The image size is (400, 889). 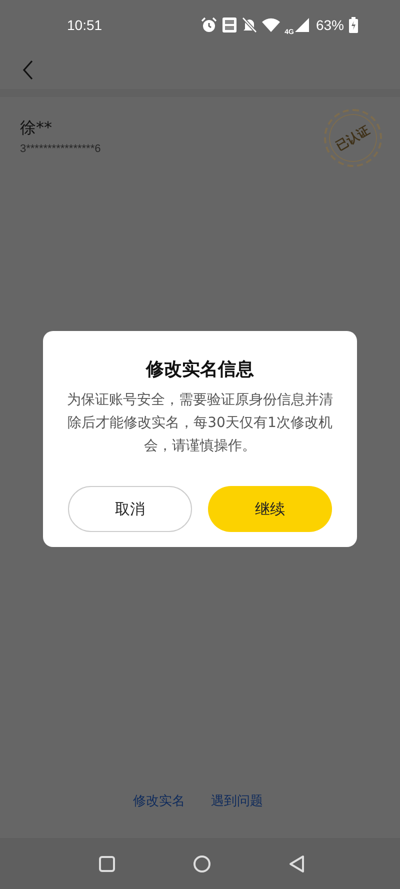 I want to click on bell-off-icon, so click(x=249, y=25).